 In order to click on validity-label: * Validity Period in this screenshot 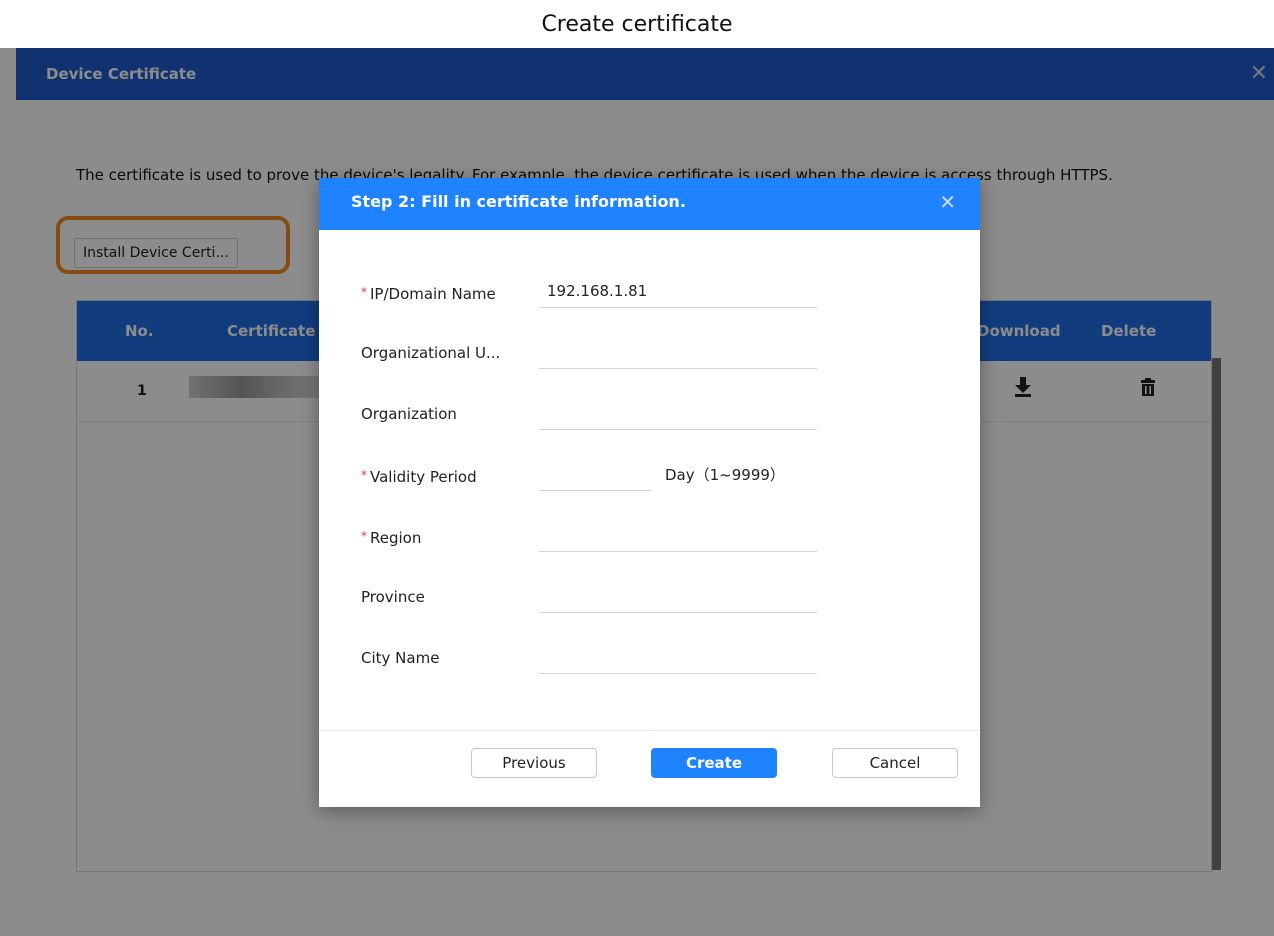, I will do `click(419, 476)`.